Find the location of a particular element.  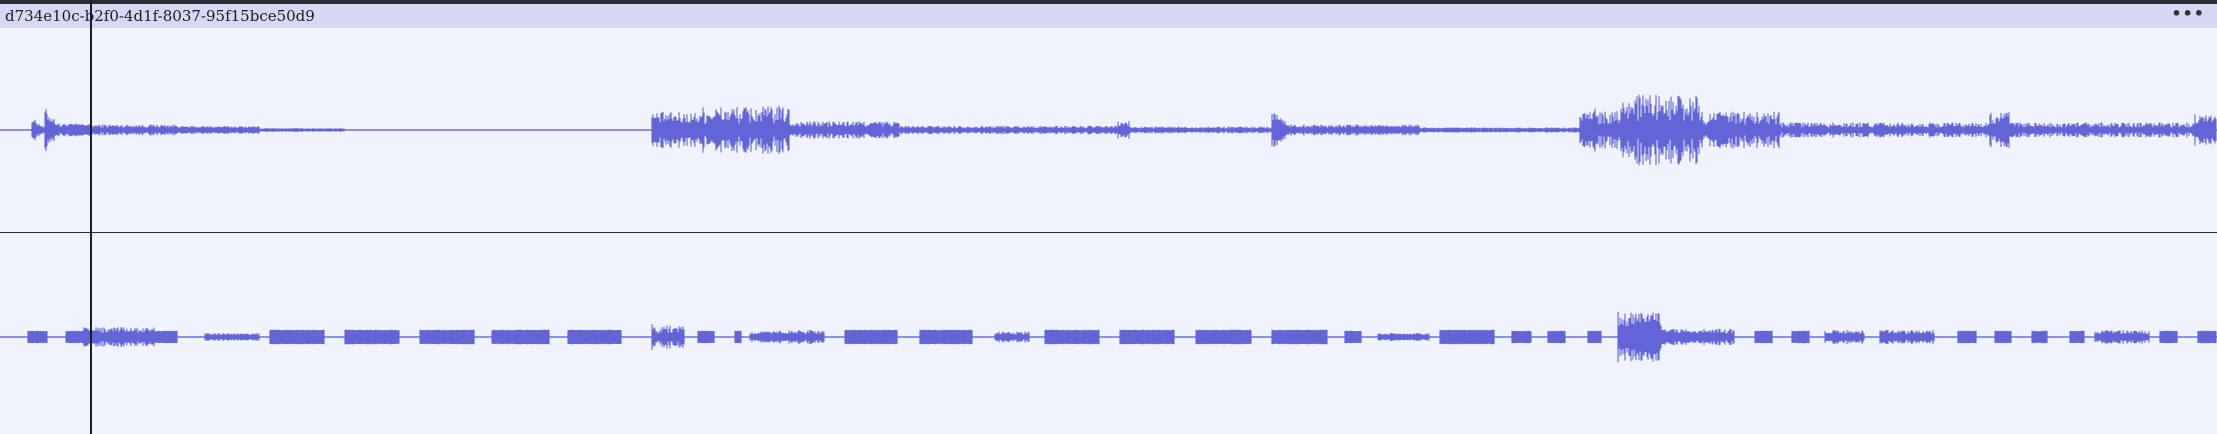

clip-menu-button: ••• is located at coordinates (2188, 13).